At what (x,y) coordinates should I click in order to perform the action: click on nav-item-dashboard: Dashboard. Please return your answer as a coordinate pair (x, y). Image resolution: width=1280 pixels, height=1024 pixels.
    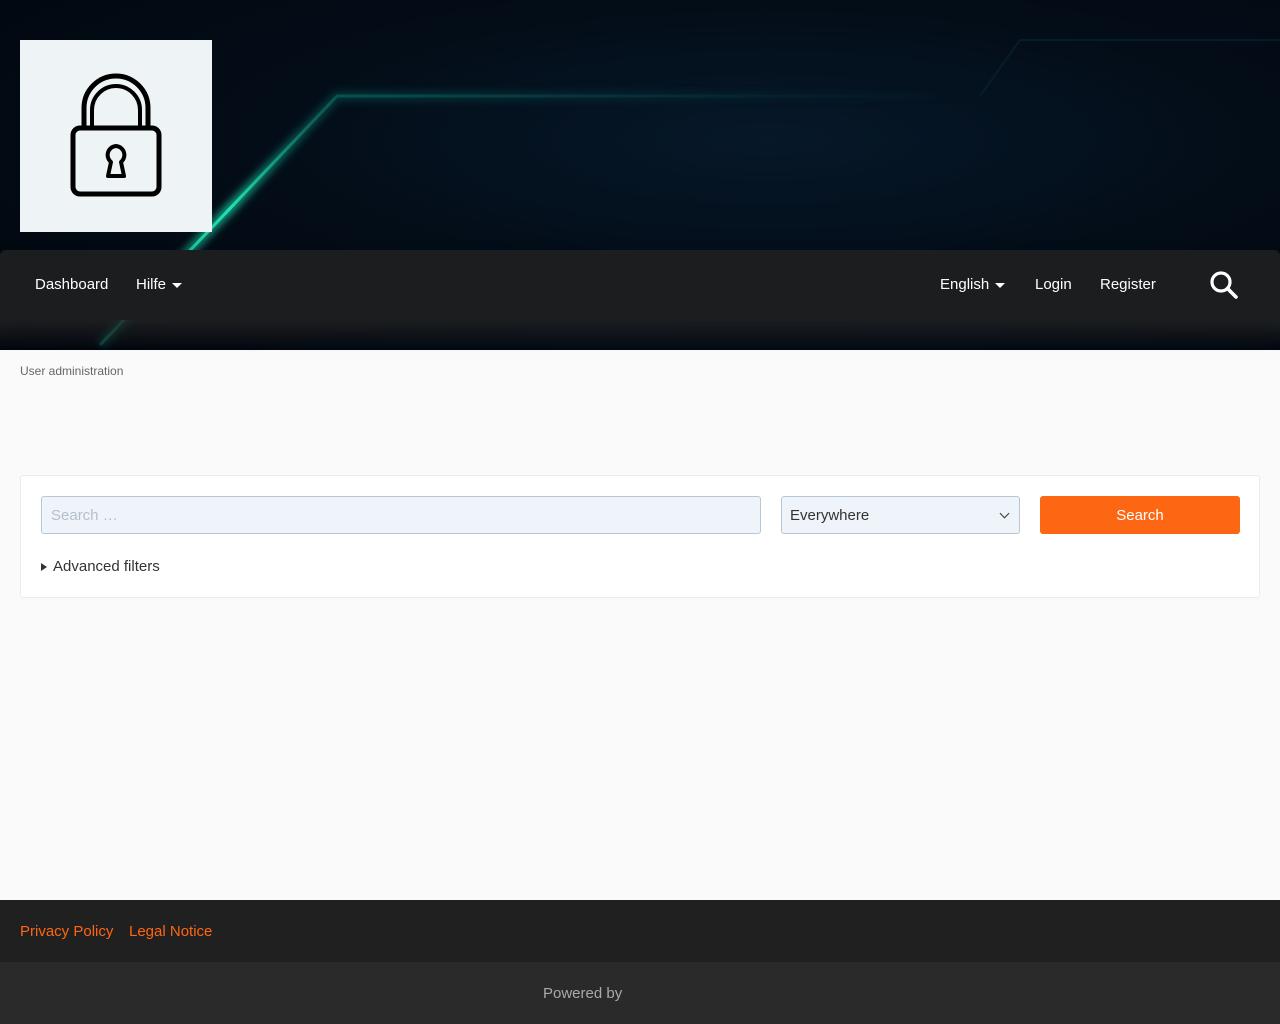
    Looking at the image, I should click on (71, 284).